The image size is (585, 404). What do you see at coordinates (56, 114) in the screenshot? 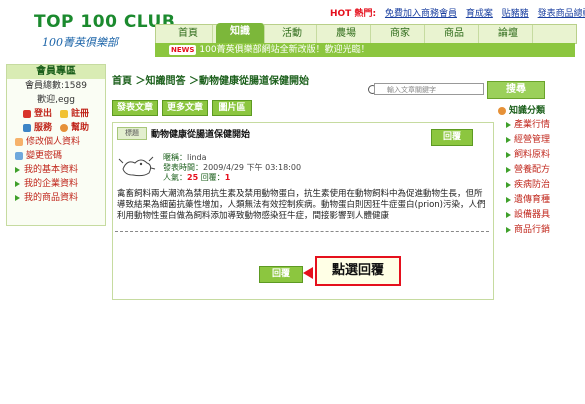
I see `auth-links: 登出 註冊` at bounding box center [56, 114].